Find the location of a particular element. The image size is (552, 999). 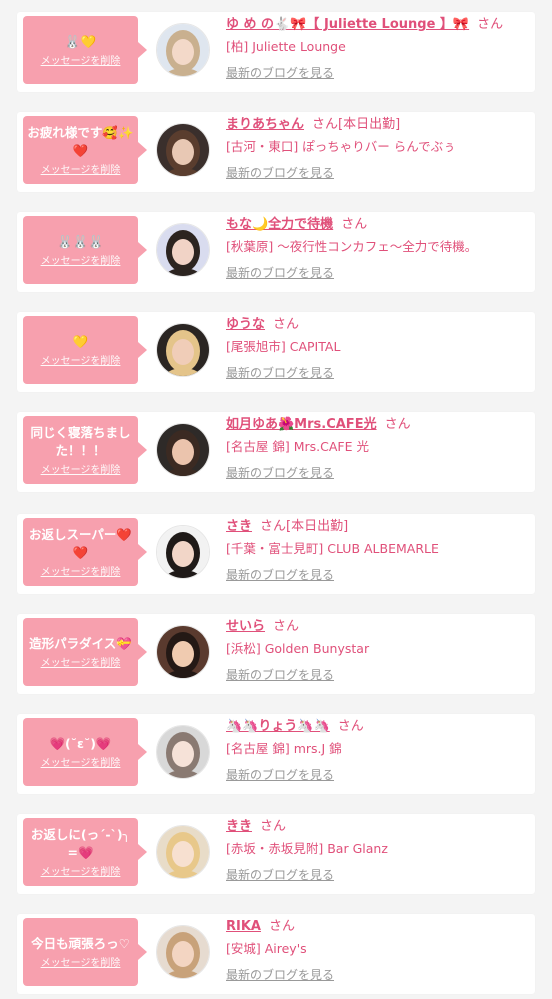

profile-name-link: まりあちゃん is located at coordinates (265, 124).